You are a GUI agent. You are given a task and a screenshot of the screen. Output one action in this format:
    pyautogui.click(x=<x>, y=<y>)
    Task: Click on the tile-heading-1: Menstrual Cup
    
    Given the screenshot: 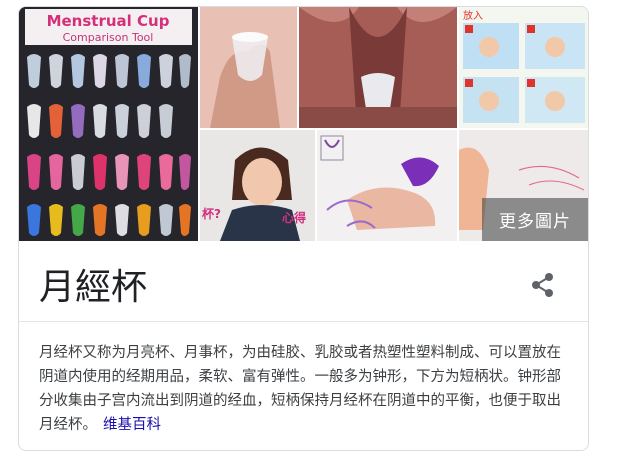 What is the action you would take?
    pyautogui.click(x=108, y=21)
    